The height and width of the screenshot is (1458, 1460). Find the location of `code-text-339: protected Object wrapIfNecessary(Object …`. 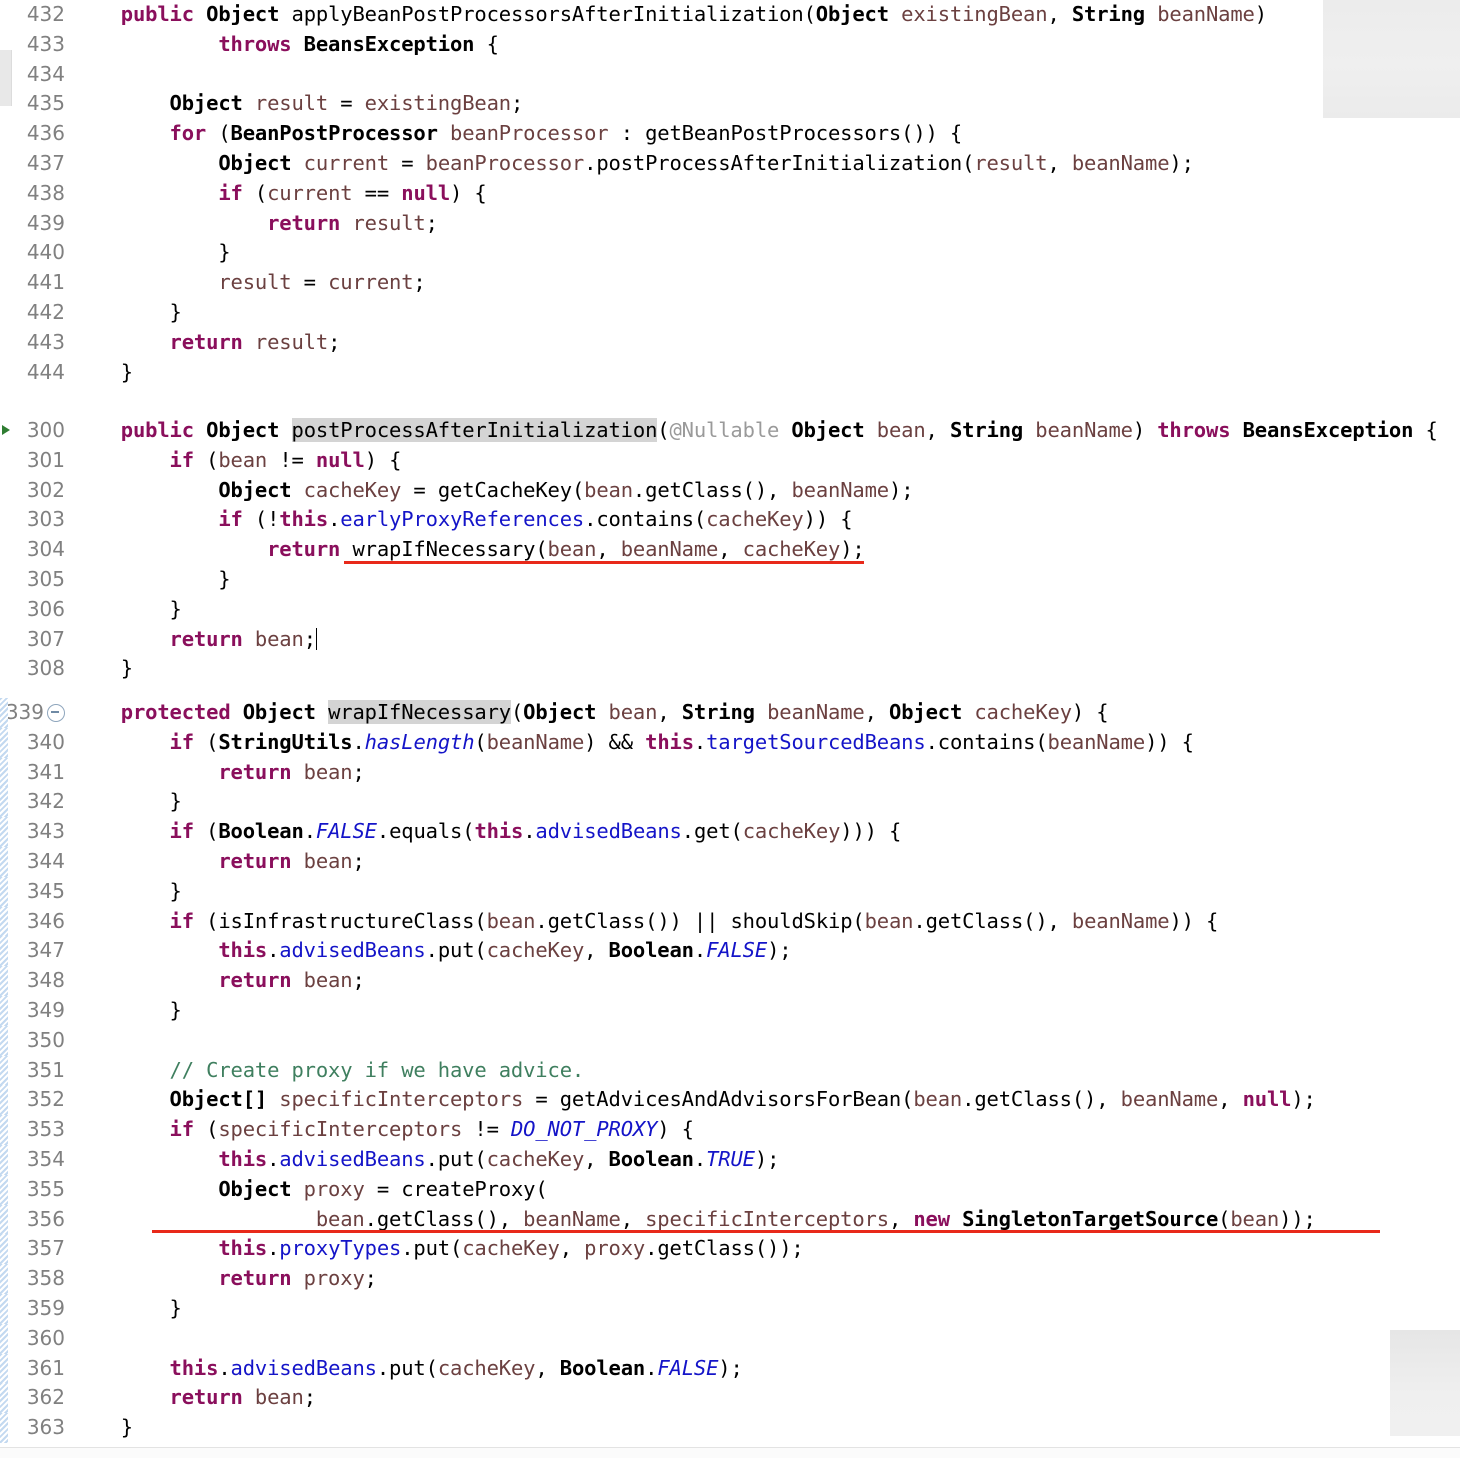

code-text-339: protected Object wrapIfNecessary(Object … is located at coordinates (766, 713).